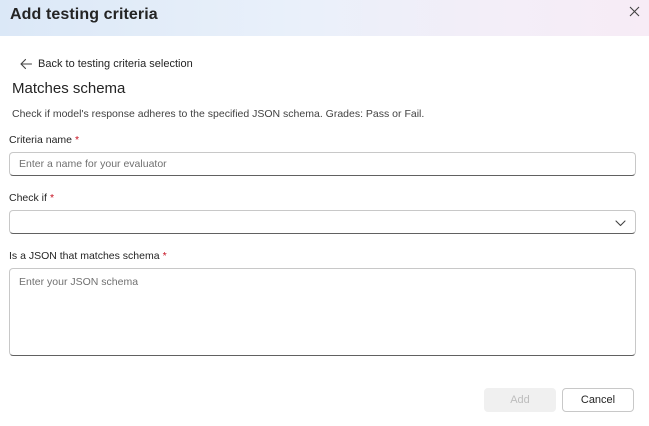 Image resolution: width=649 pixels, height=426 pixels. What do you see at coordinates (115, 64) in the screenshot?
I see `back-link-label: Back to testing criteria selection` at bounding box center [115, 64].